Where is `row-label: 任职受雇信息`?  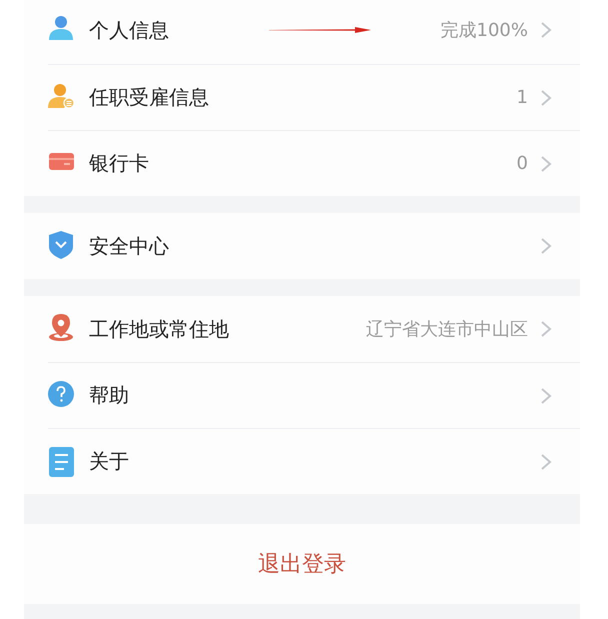
row-label: 任职受雇信息 is located at coordinates (149, 97).